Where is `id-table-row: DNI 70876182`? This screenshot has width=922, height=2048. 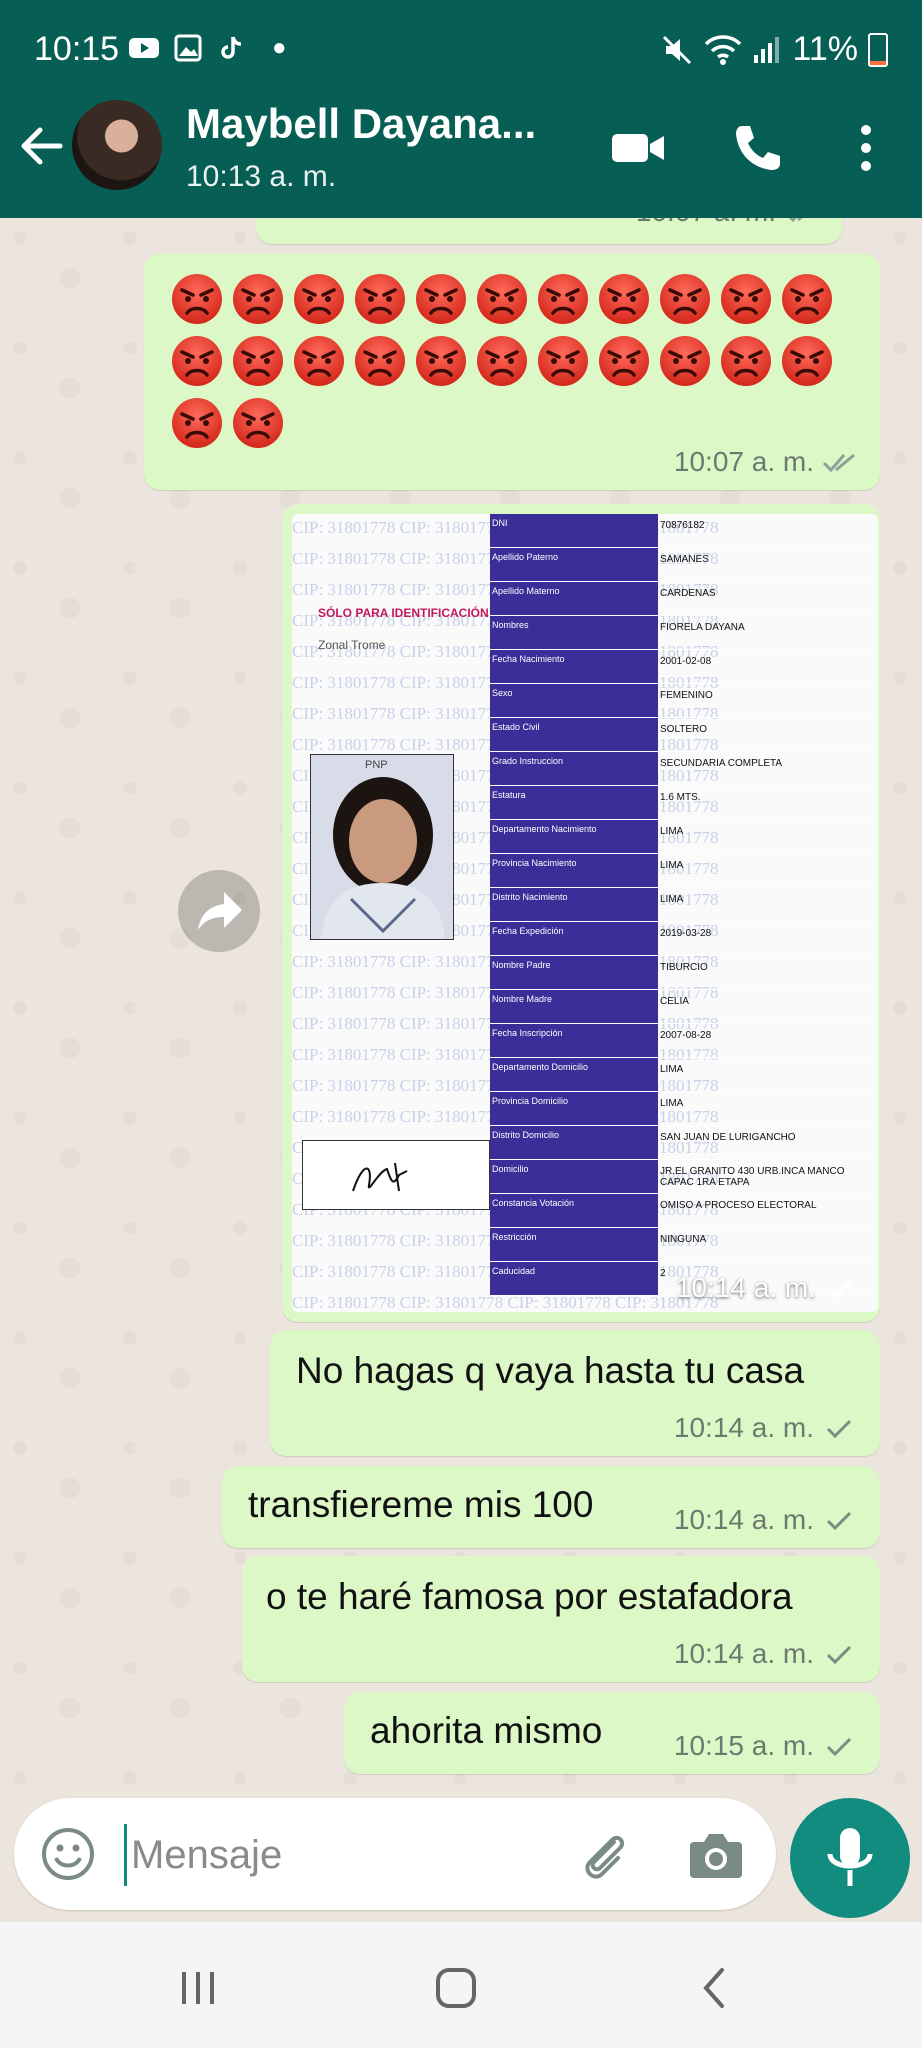
id-table-row: DNI 70876182 is located at coordinates (682, 531).